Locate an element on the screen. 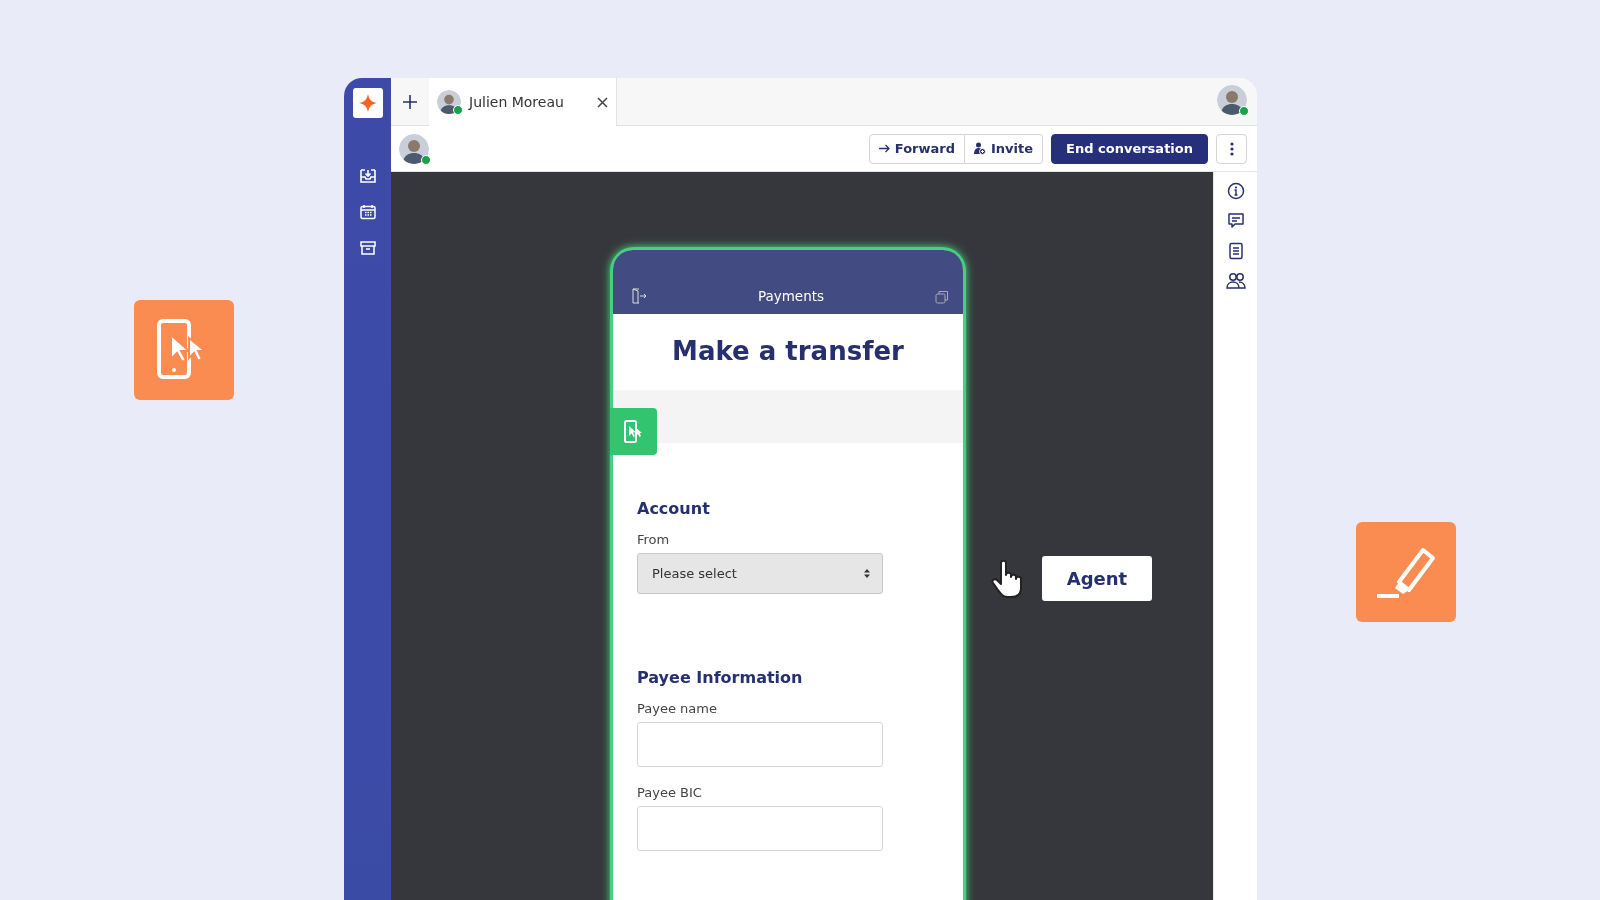 The image size is (1600, 900). calendar-icon is located at coordinates (367, 212).